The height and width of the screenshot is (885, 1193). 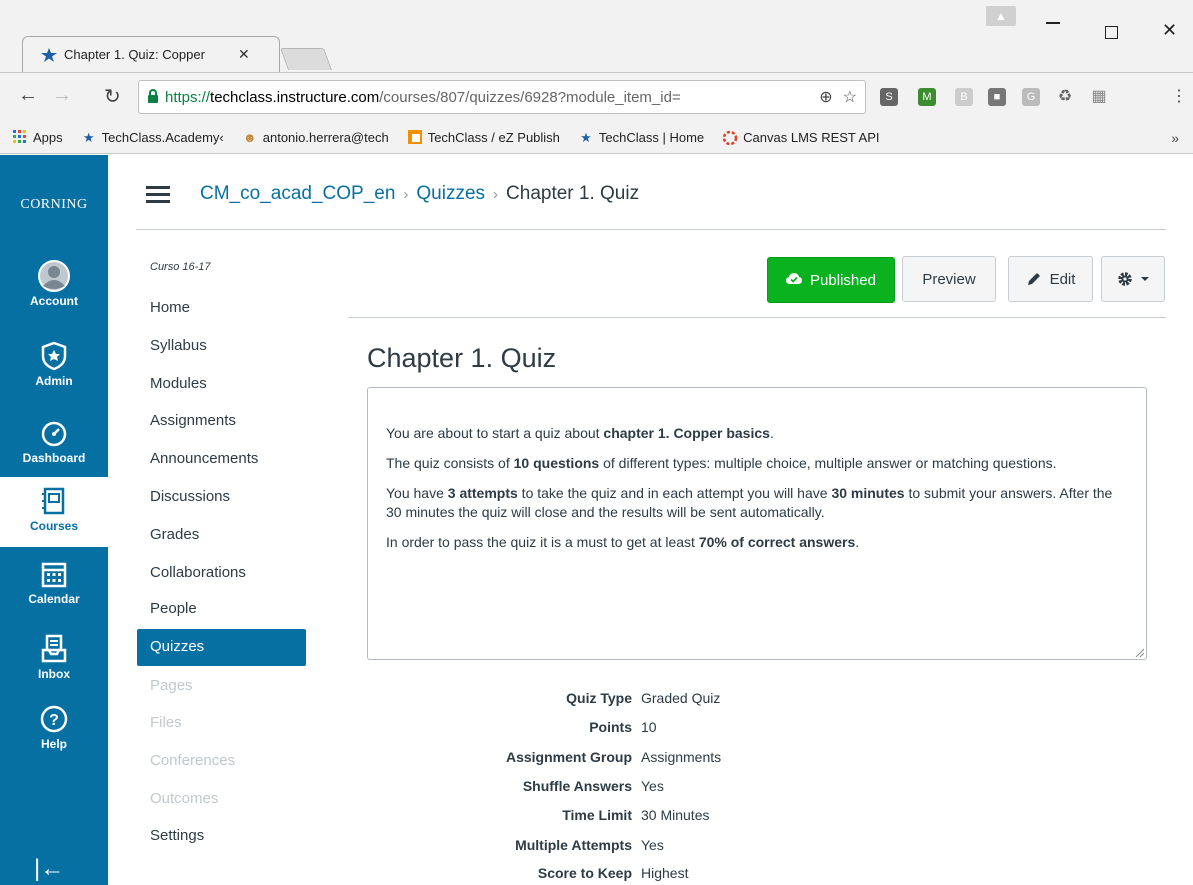 I want to click on bookmark-apps: Apps, so click(x=37, y=137).